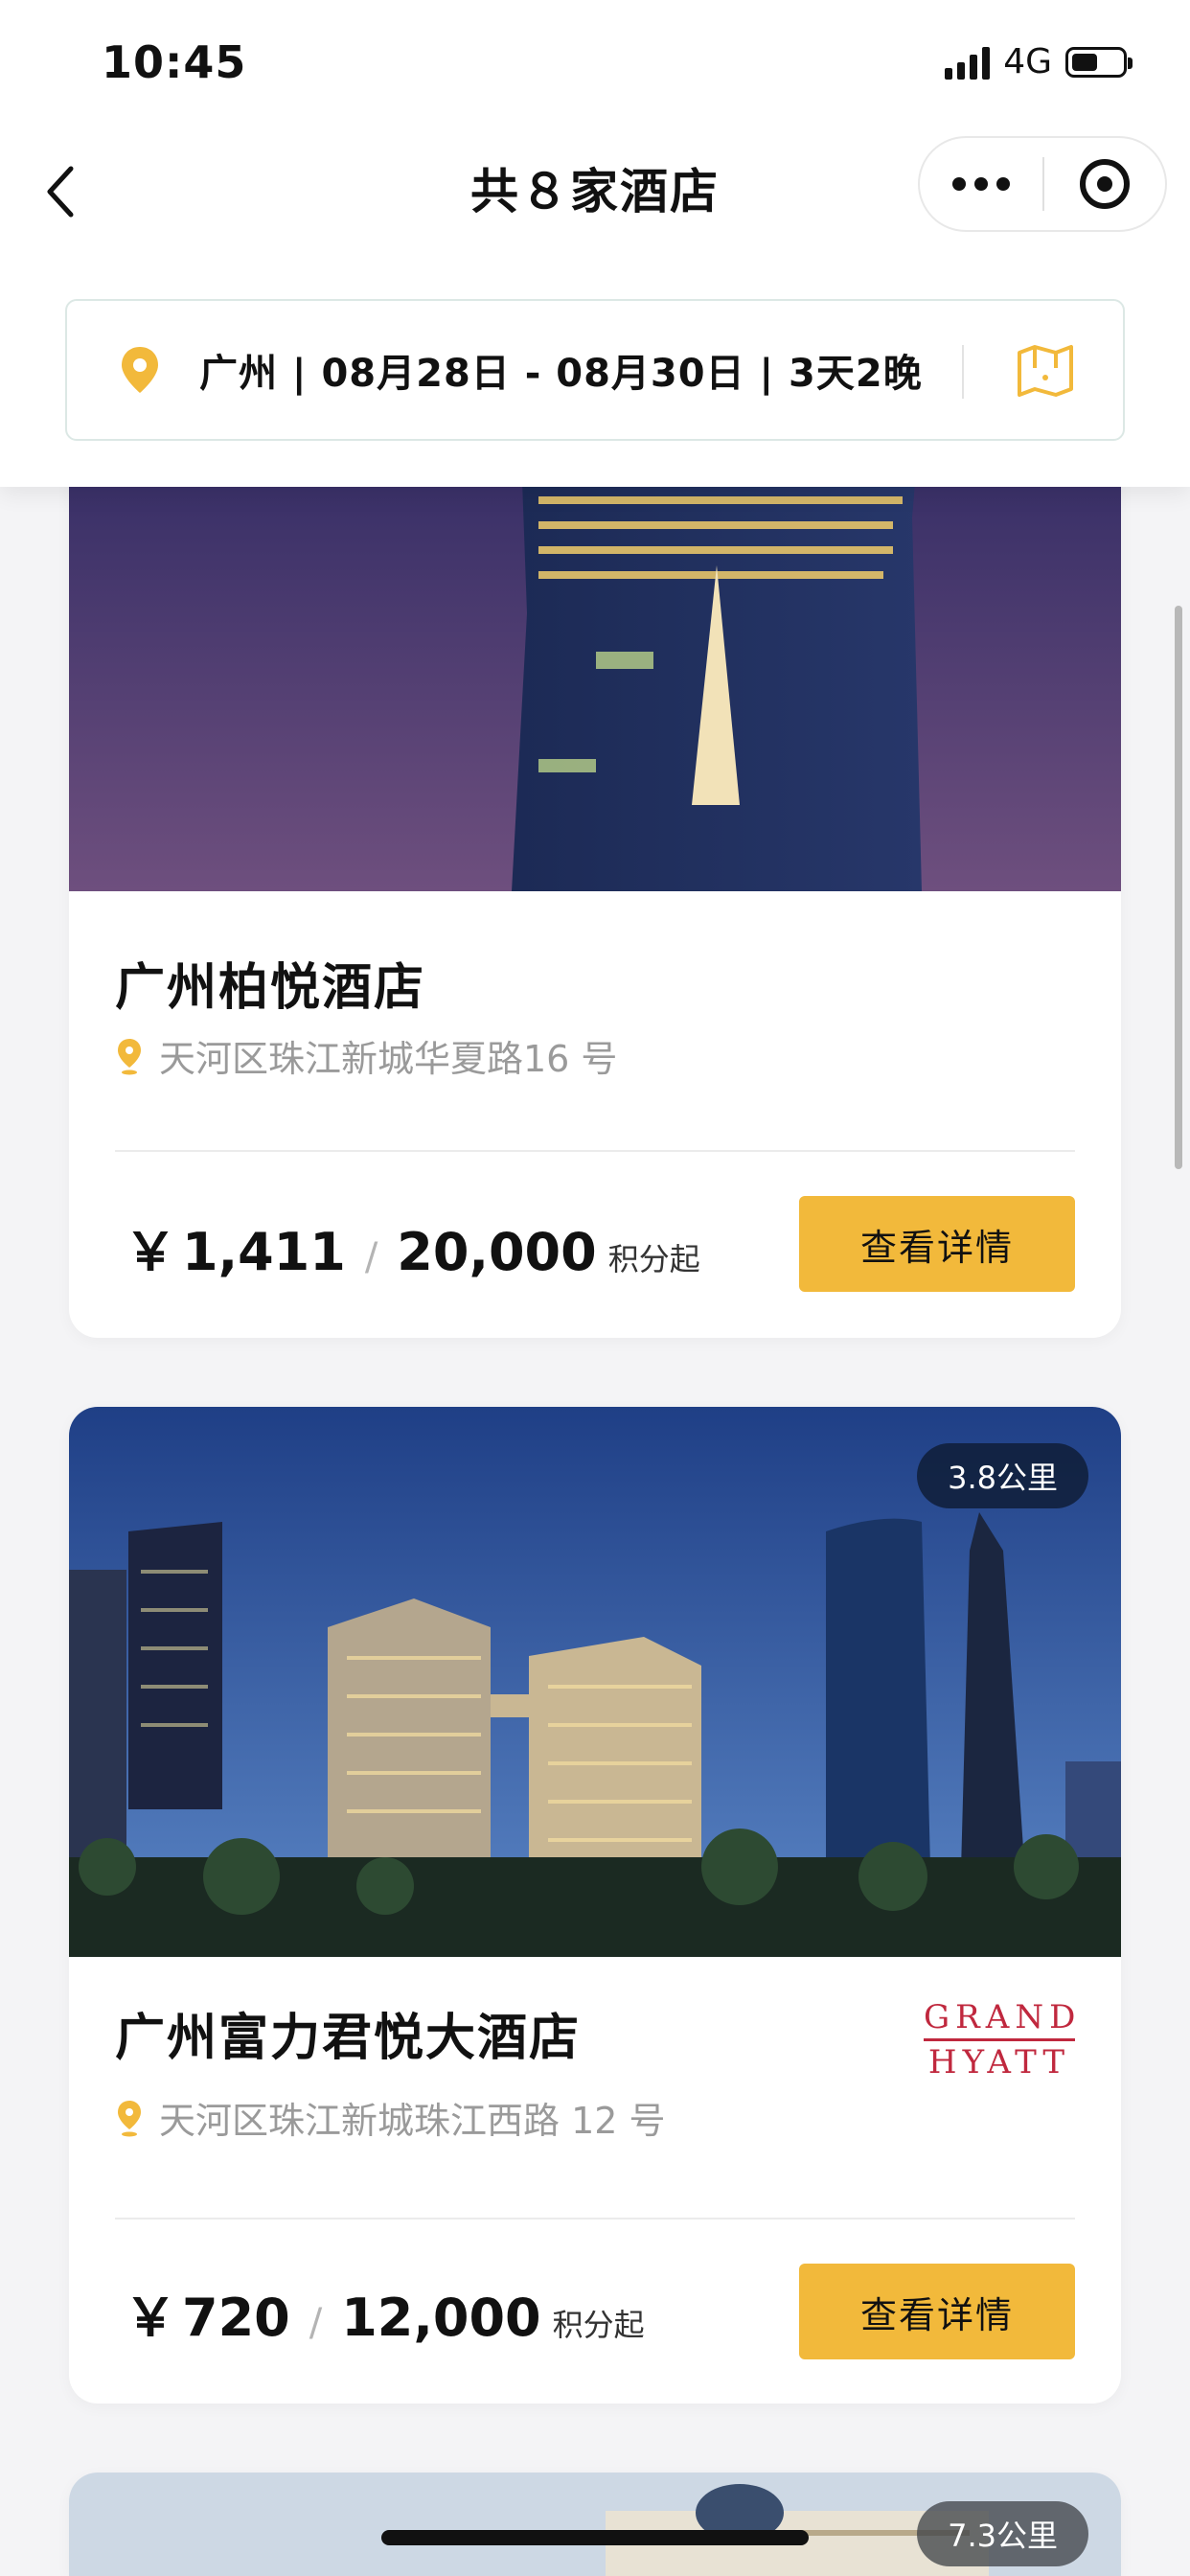  What do you see at coordinates (264, 1252) in the screenshot?
I see `price-amount: 1,411` at bounding box center [264, 1252].